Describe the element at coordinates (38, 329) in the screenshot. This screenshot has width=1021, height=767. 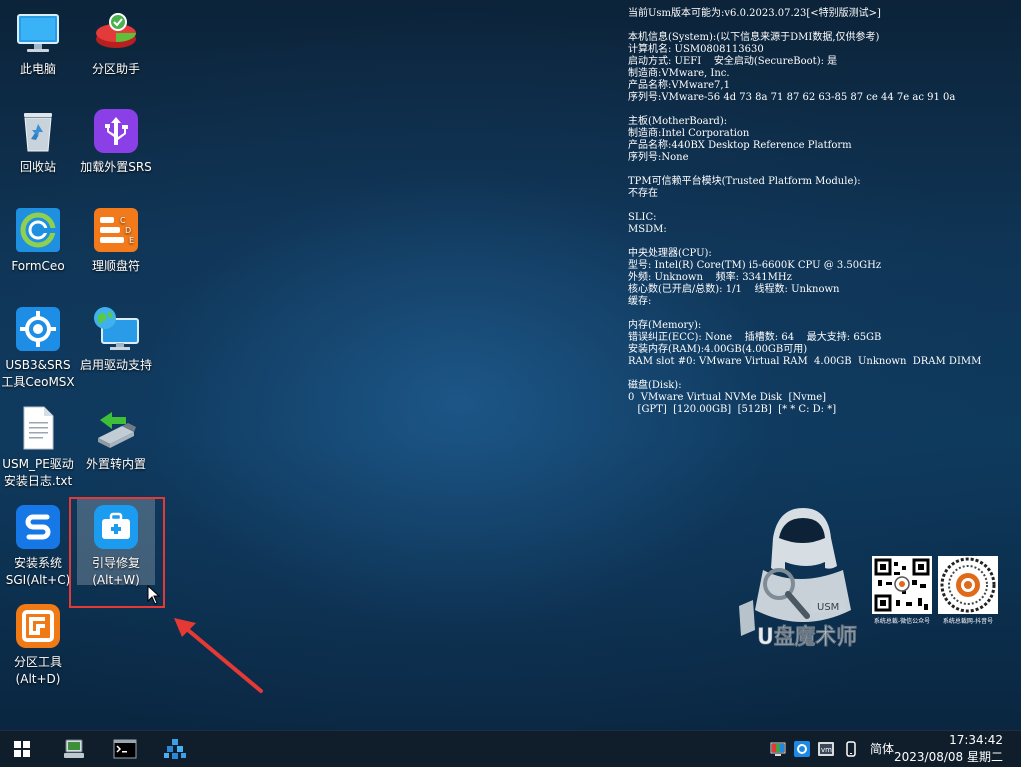
I see `gear-icon` at that location.